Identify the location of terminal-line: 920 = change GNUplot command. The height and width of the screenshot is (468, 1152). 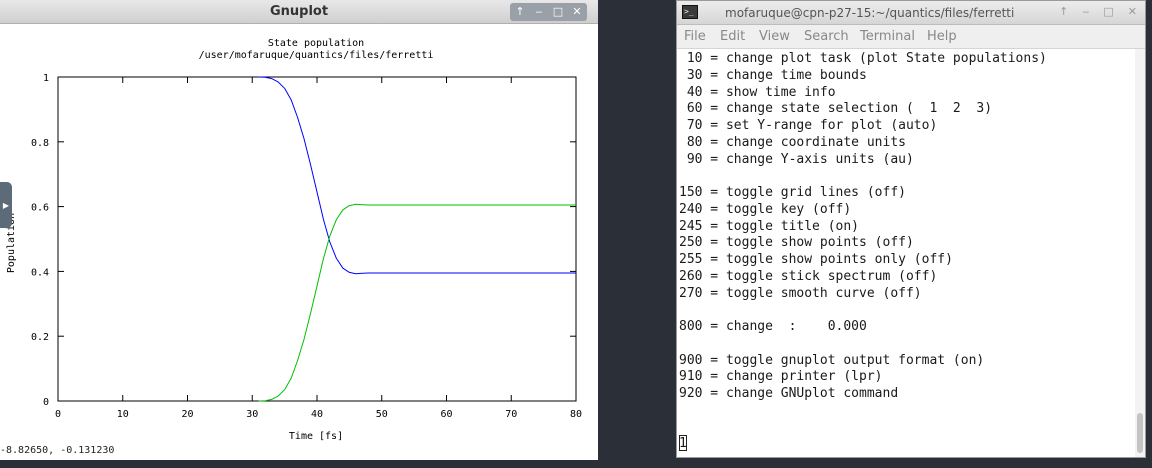
(789, 393).